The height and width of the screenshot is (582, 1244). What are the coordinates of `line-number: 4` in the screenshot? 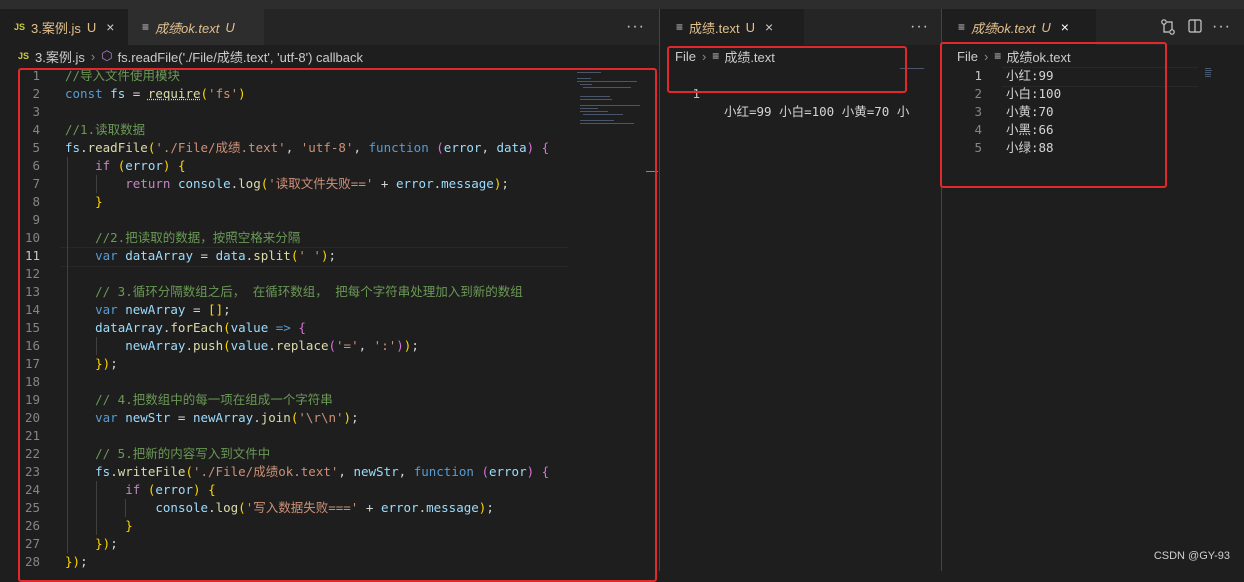 It's located at (36, 129).